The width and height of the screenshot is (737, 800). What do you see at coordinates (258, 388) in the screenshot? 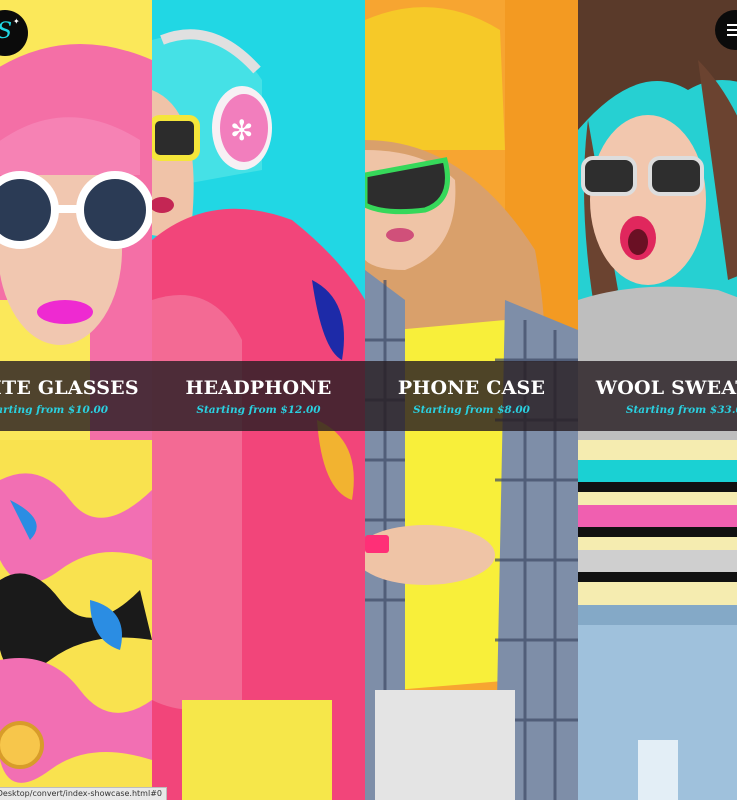
I see `product-title: HEADPHONE` at bounding box center [258, 388].